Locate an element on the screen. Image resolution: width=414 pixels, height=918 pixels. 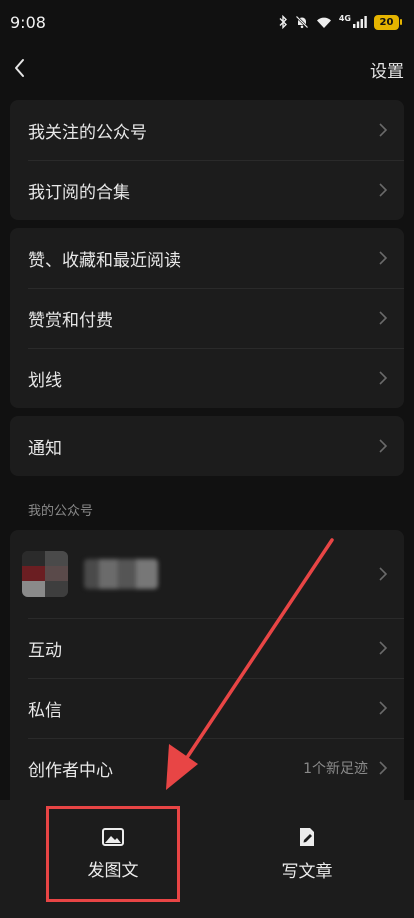
card-subscriptions: 我关注的公众号 我订阅的合集 is located at coordinates (207, 160).